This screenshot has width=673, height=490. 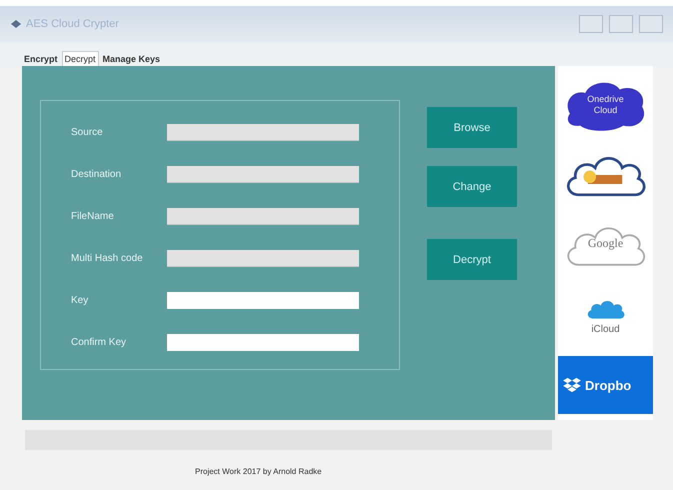 I want to click on field-label: Confirm Key, so click(x=99, y=342).